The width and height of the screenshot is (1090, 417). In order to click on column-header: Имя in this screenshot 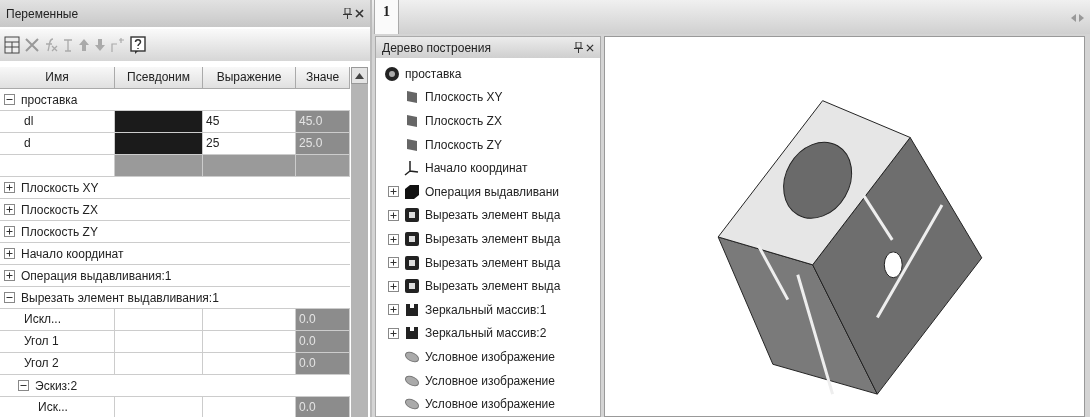, I will do `click(57, 78)`.